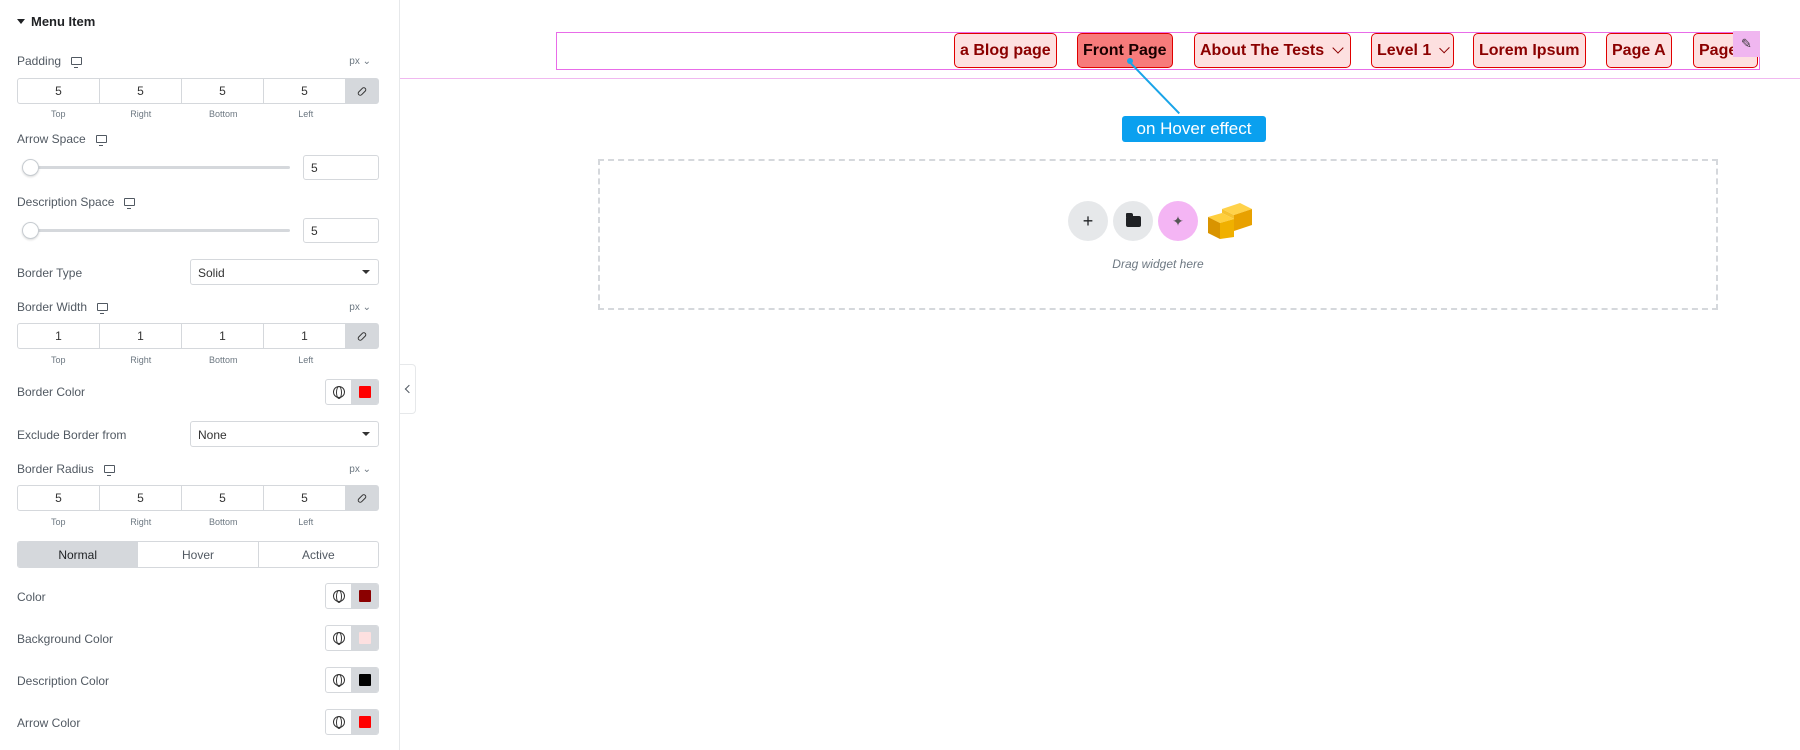 The height and width of the screenshot is (750, 1800). Describe the element at coordinates (65, 639) in the screenshot. I see `background-color-label: Background Color` at that location.